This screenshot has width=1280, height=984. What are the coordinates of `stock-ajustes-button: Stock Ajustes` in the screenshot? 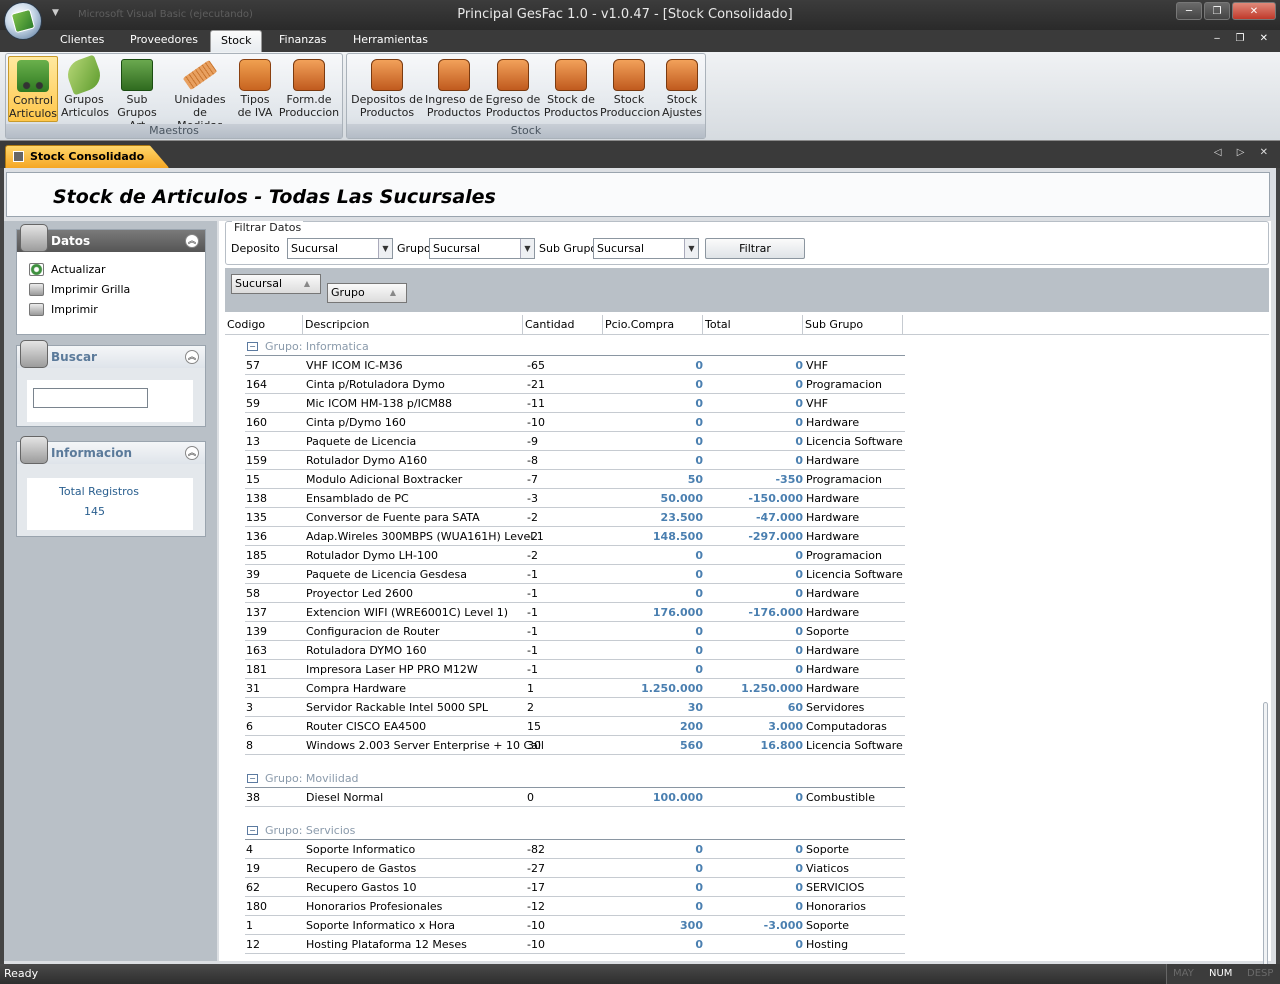 It's located at (682, 89).